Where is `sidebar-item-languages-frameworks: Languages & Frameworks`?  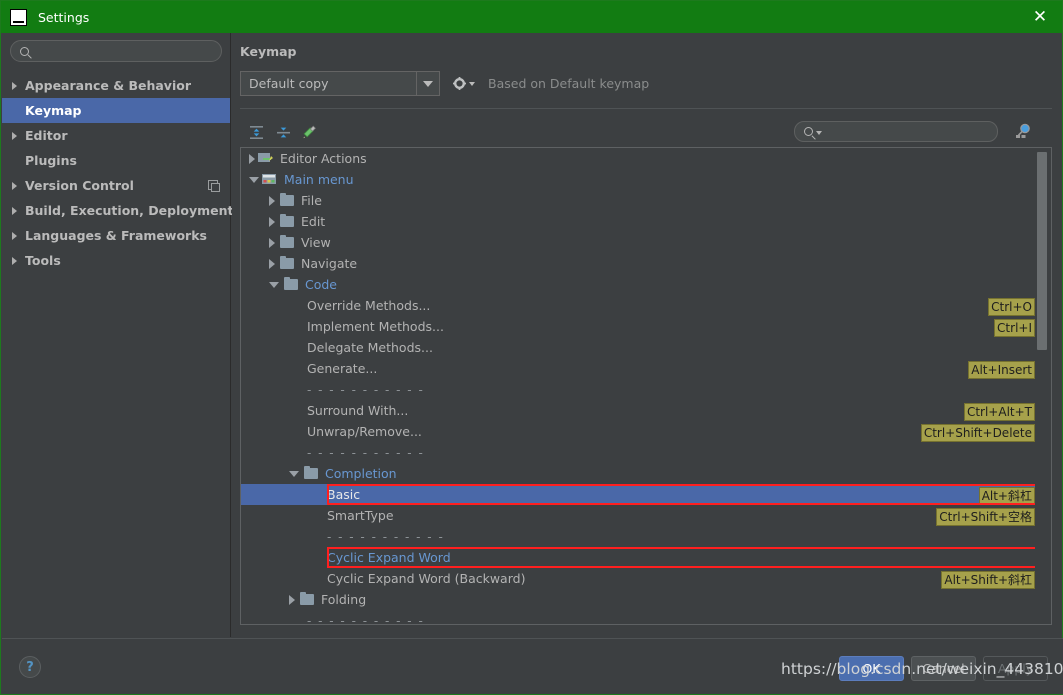 sidebar-item-languages-frameworks: Languages & Frameworks is located at coordinates (116, 235).